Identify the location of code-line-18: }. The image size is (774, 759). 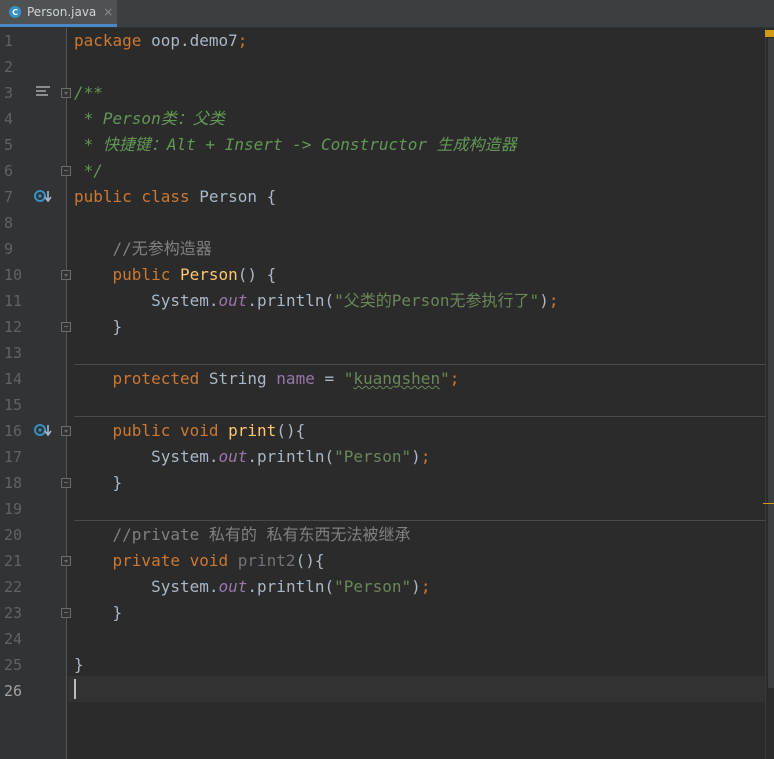
(98, 482).